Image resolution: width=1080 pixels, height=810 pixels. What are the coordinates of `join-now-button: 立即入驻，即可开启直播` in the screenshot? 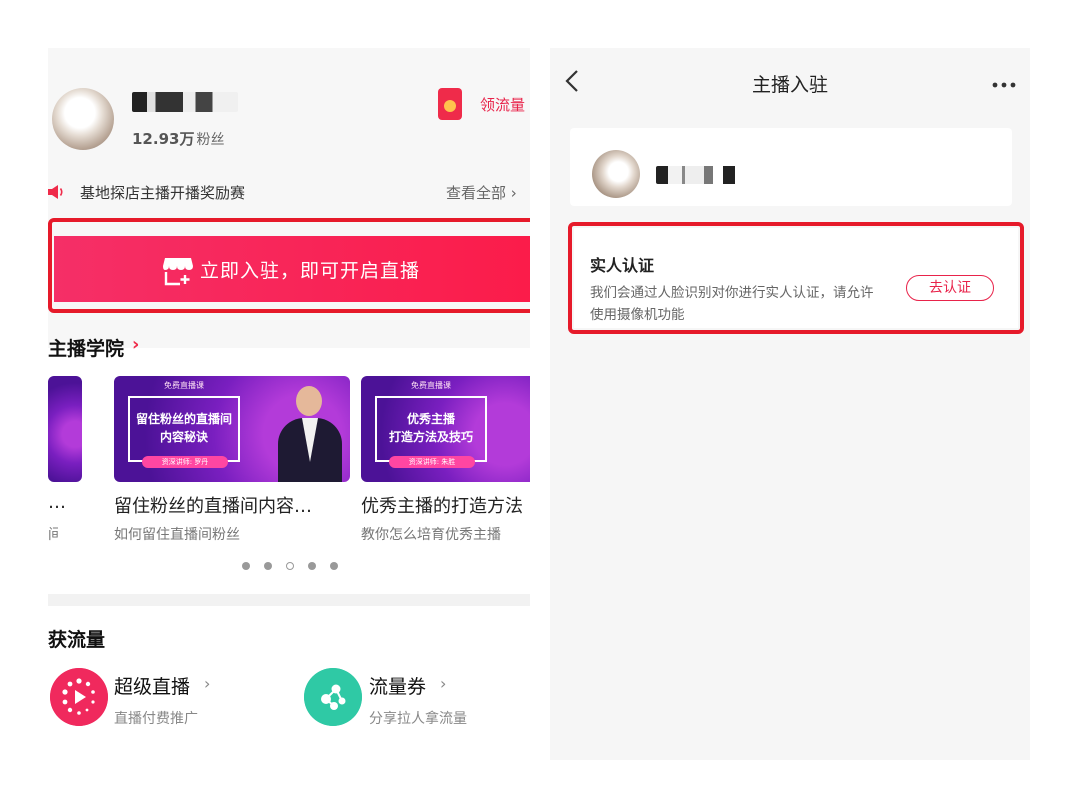 It's located at (292, 269).